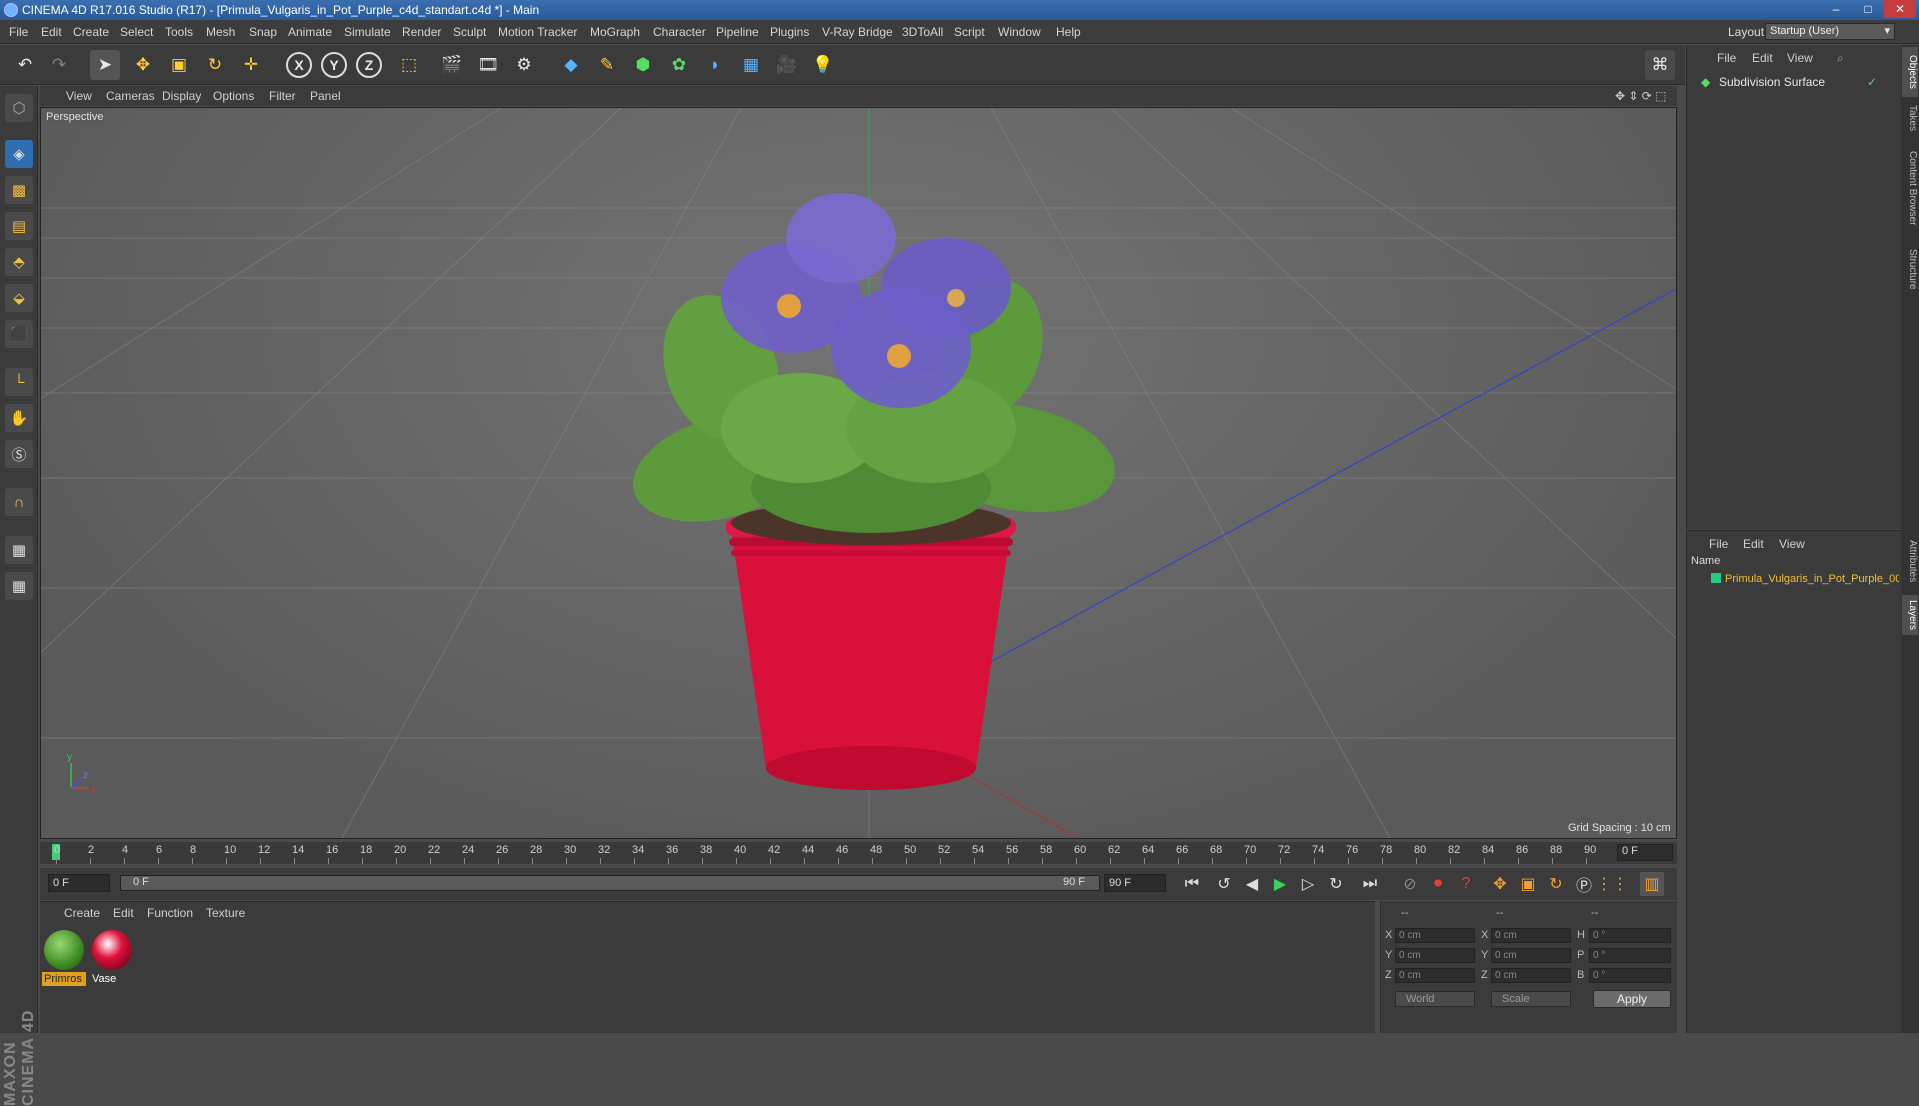 The width and height of the screenshot is (1919, 1106). I want to click on scale-icon: ▣, so click(179, 65).